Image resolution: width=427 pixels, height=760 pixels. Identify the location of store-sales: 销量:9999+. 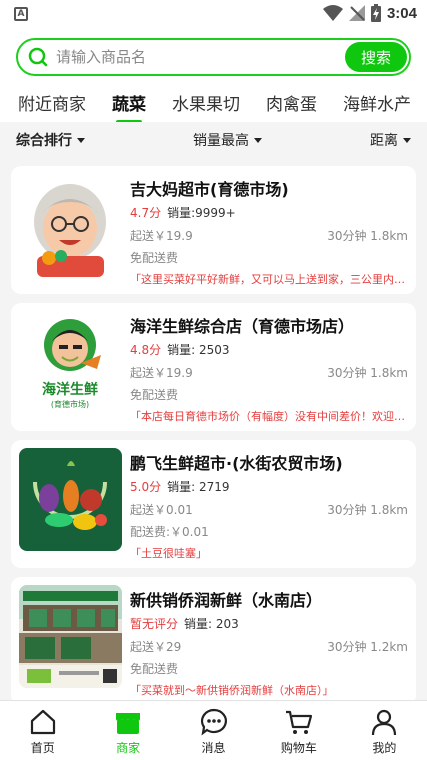
(201, 213).